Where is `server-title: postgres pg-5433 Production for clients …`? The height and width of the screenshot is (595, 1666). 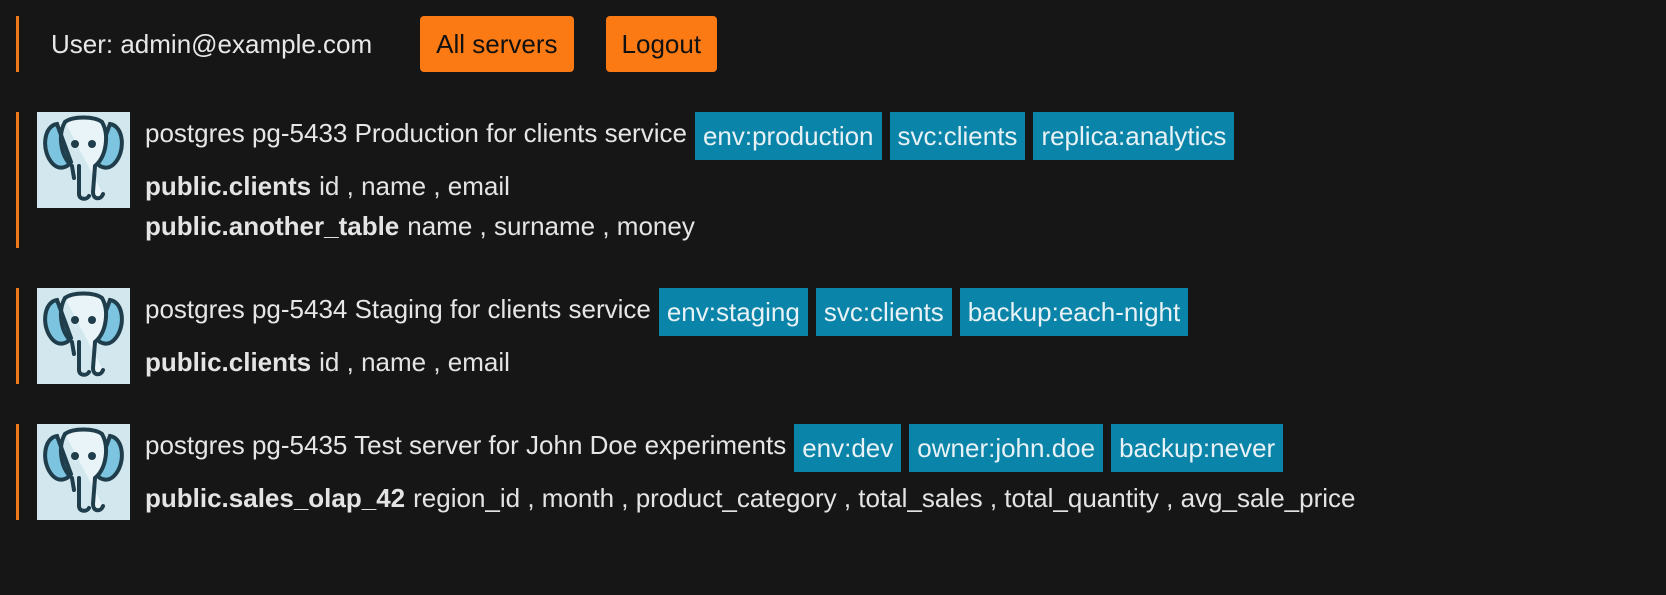 server-title: postgres pg-5433 Production for clients … is located at coordinates (416, 133).